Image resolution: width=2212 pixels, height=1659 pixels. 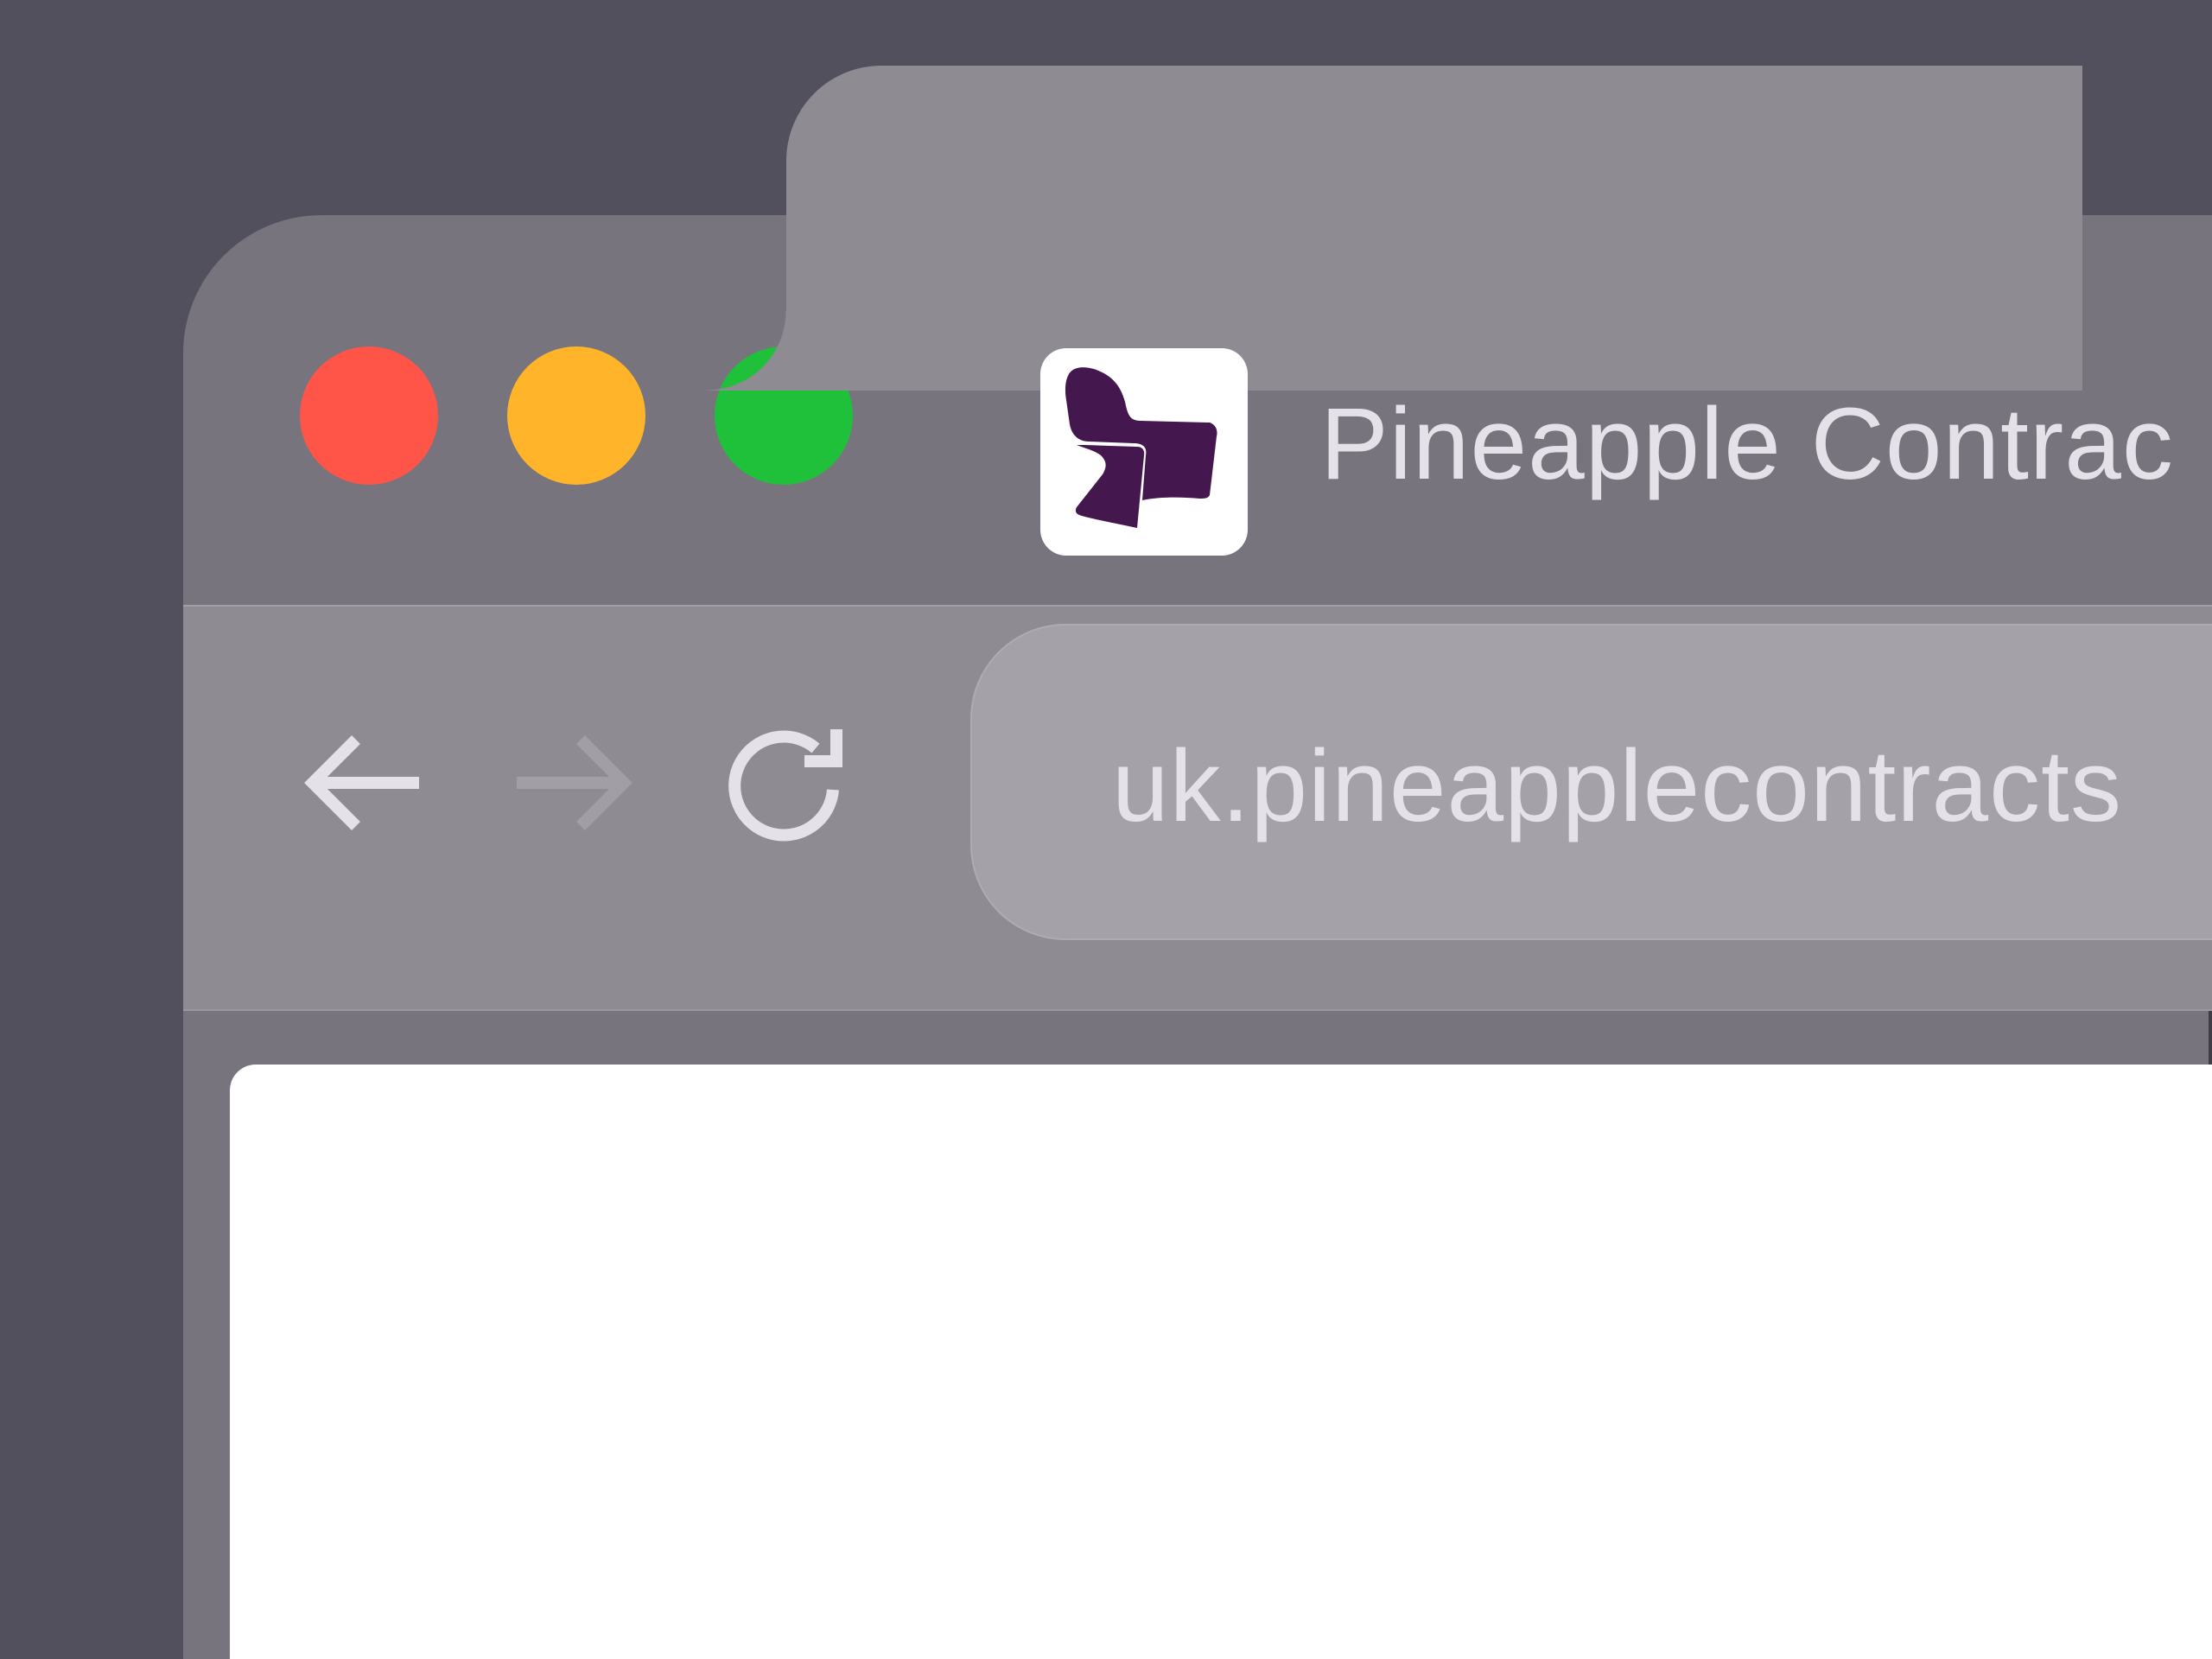 What do you see at coordinates (369, 415) in the screenshot?
I see `close-window-button` at bounding box center [369, 415].